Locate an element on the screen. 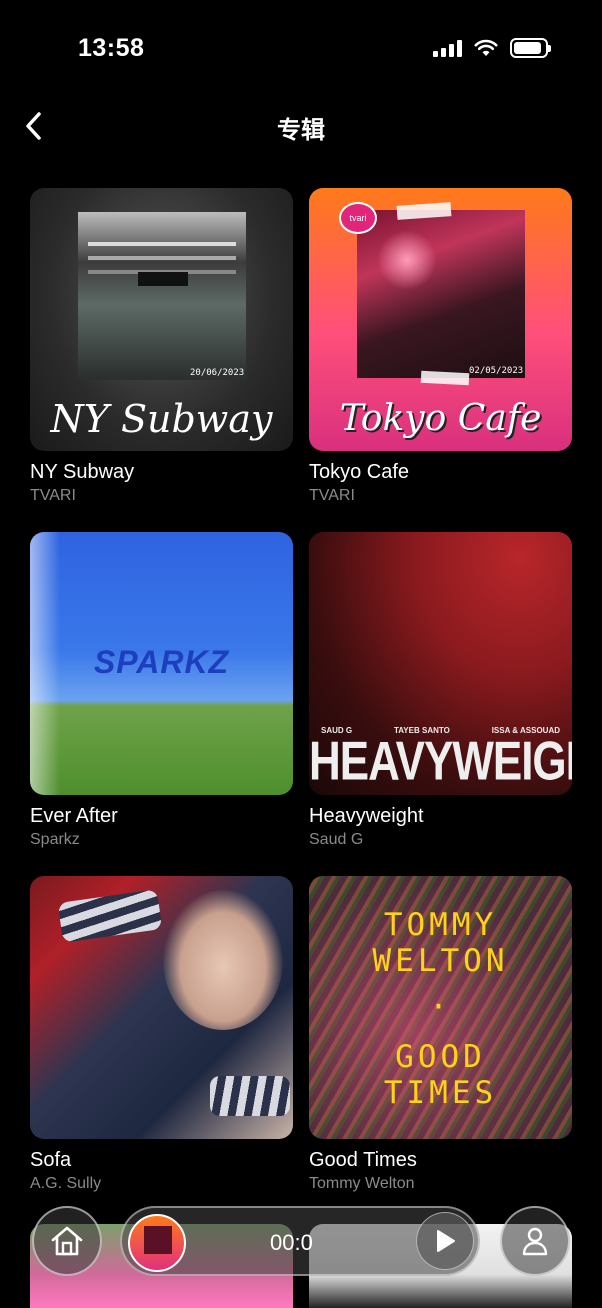 The height and width of the screenshot is (1308, 602). user-icon is located at coordinates (535, 1241).